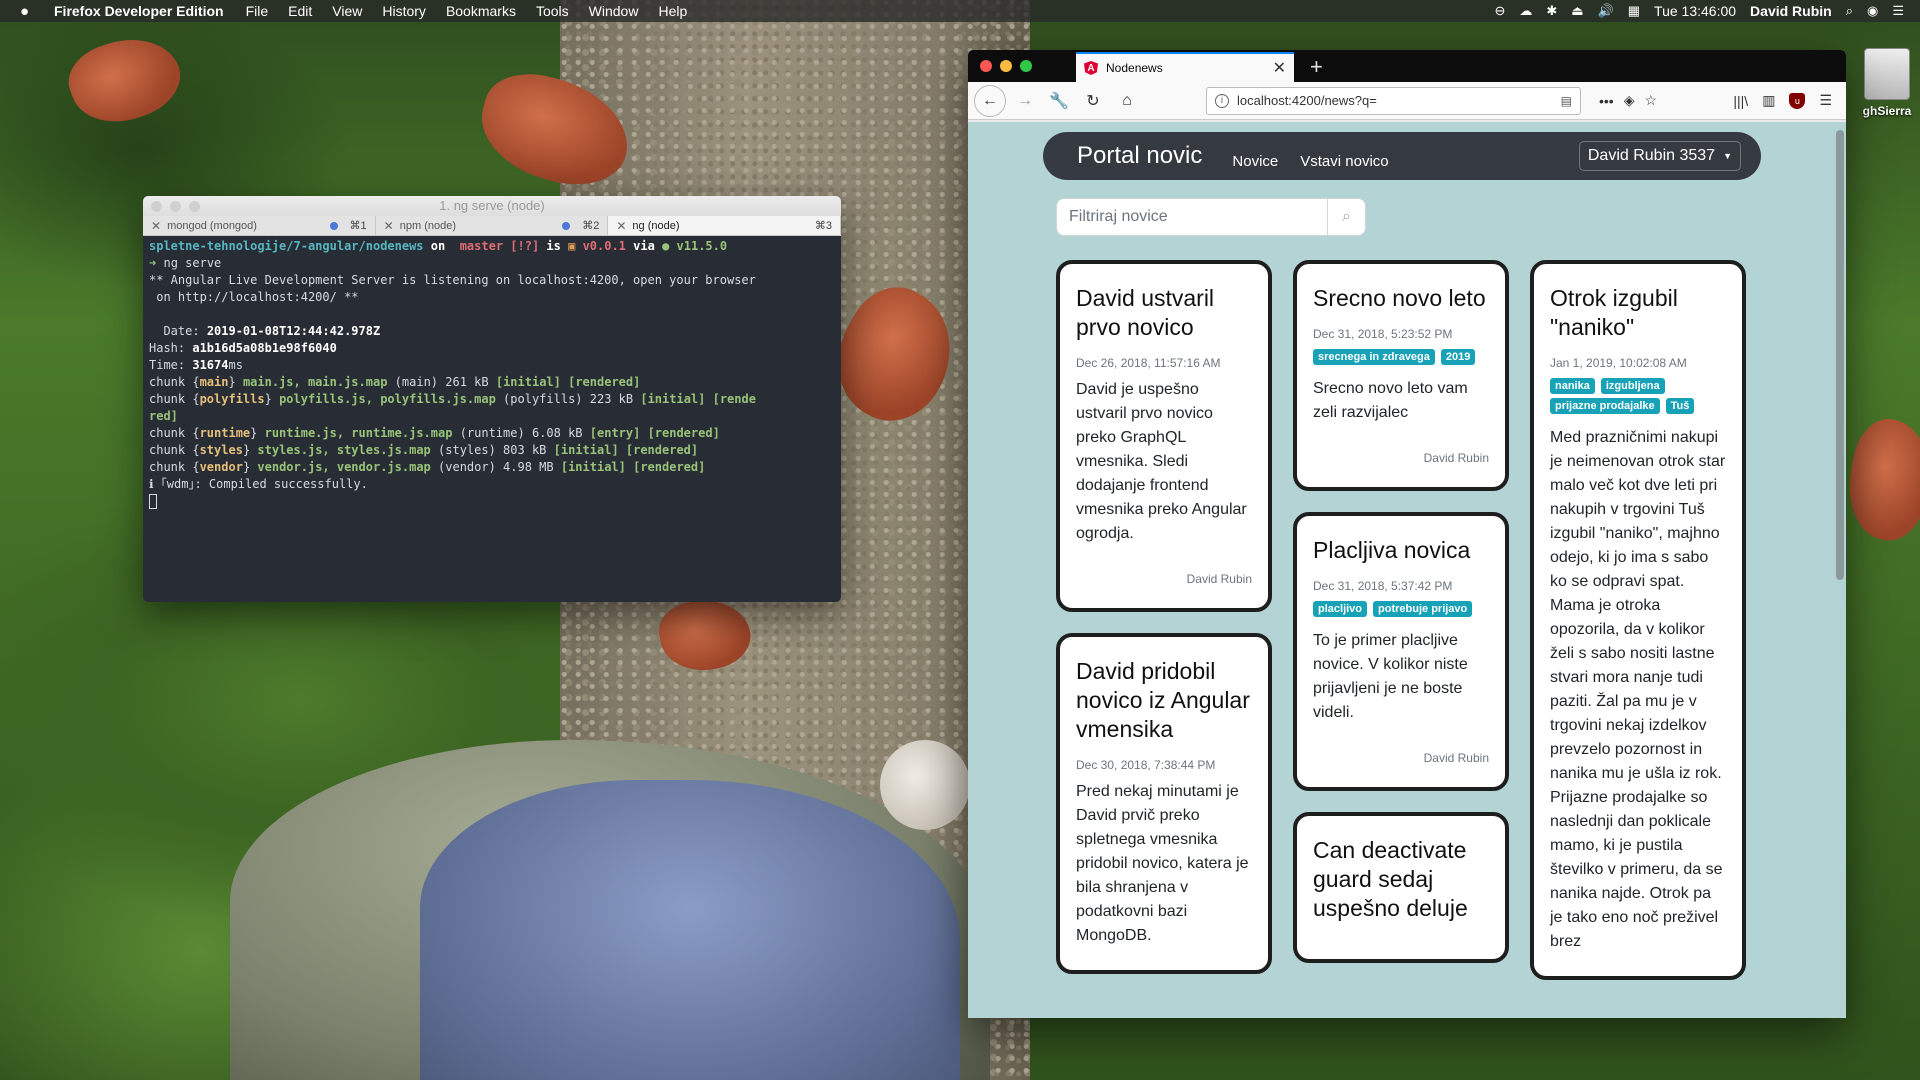 The height and width of the screenshot is (1080, 1920). I want to click on news-date: Dec 31, 2018, 5:23:52 PM, so click(1383, 334).